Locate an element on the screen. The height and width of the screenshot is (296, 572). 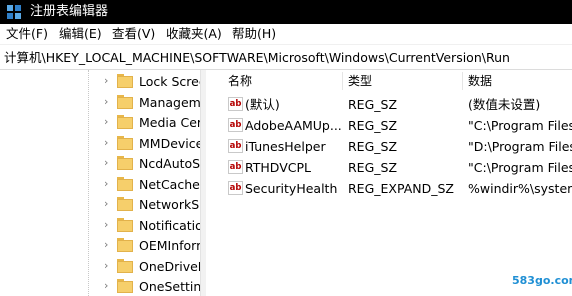
column-name: 名称 is located at coordinates (240, 81).